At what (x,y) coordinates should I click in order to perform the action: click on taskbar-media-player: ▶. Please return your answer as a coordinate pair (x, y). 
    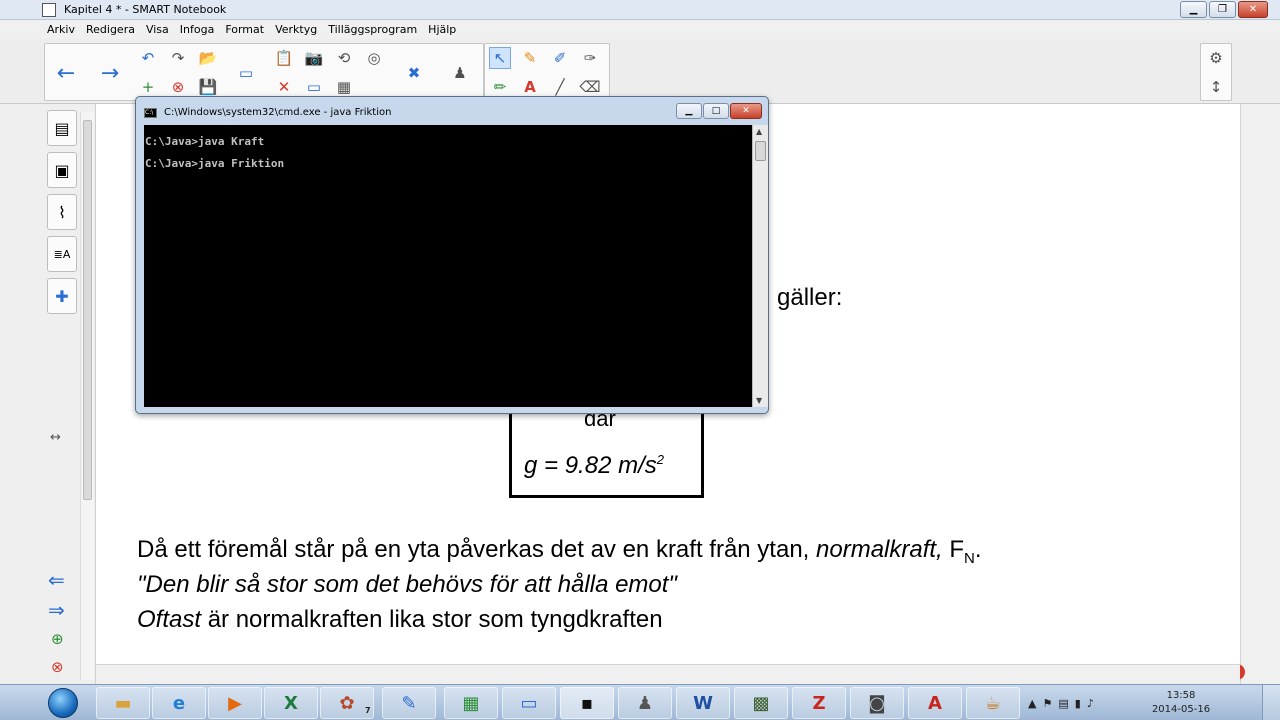
    Looking at the image, I should click on (235, 703).